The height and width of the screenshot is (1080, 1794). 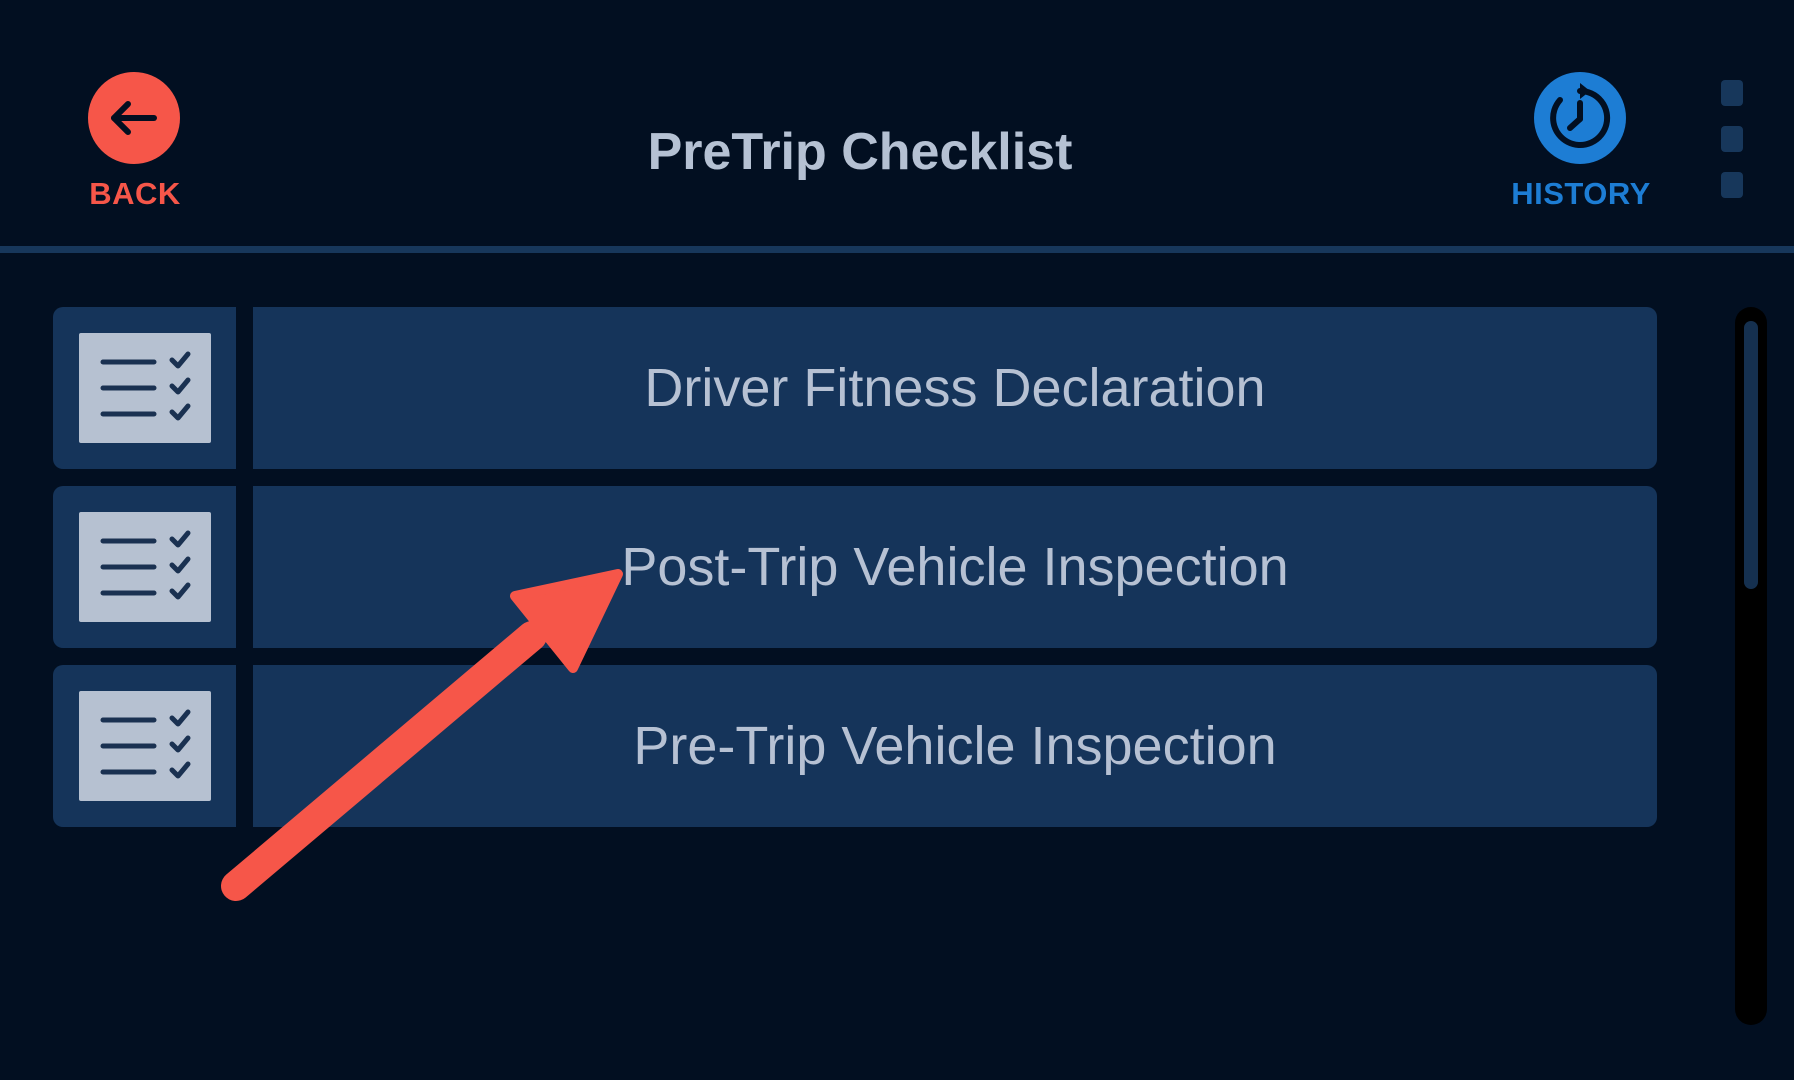 I want to click on history-circle, so click(x=1580, y=118).